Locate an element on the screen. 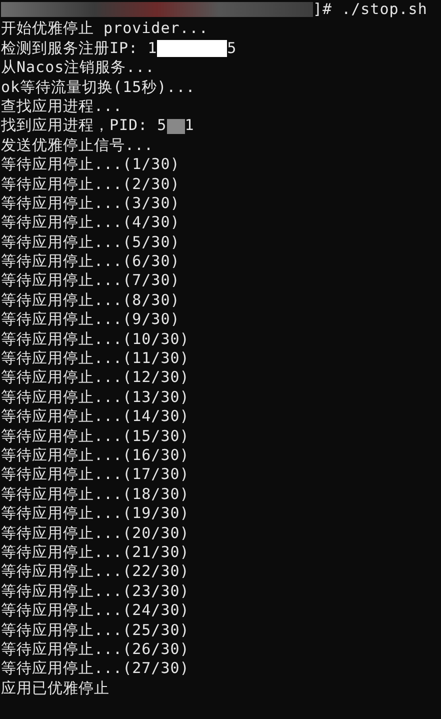  terminal-text: 等待应用停止...(27/30) is located at coordinates (95, 669).